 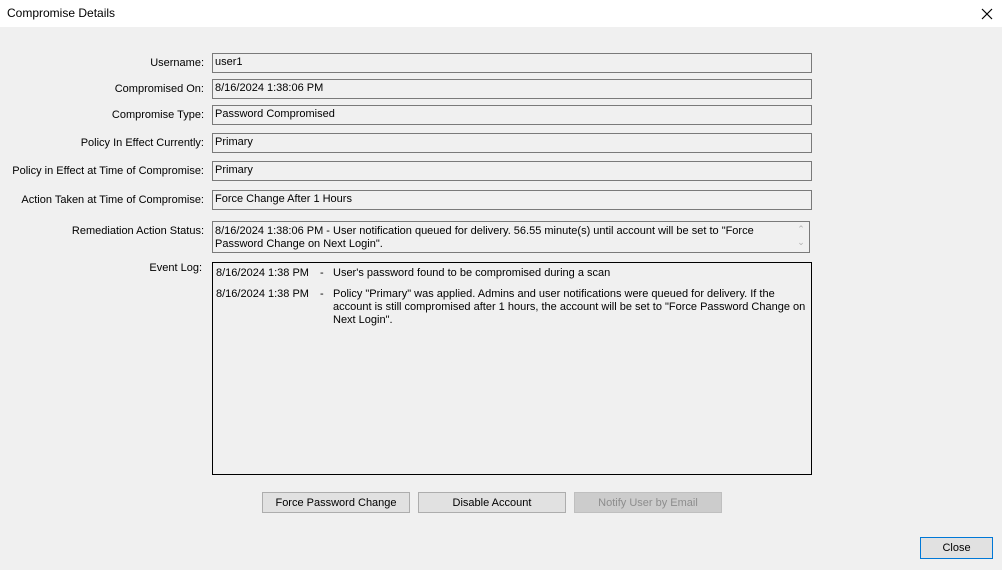 I want to click on scroll-down-icon: ⌄, so click(x=801, y=242).